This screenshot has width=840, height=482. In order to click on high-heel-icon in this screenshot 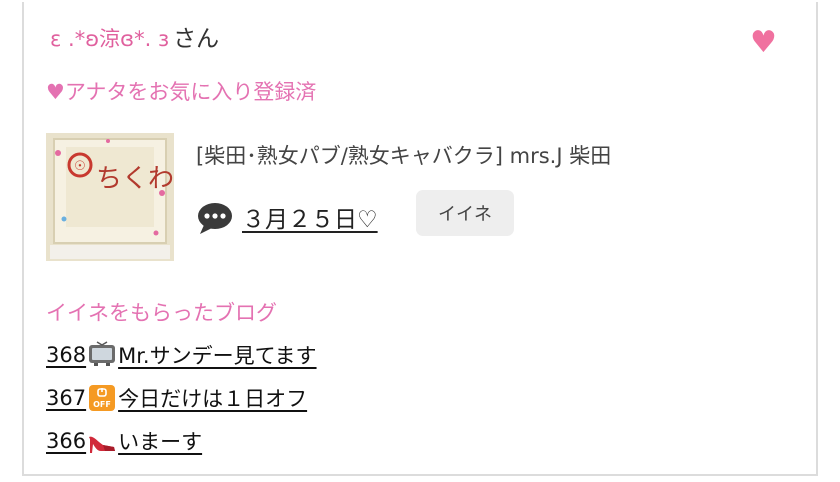, I will do `click(102, 444)`.